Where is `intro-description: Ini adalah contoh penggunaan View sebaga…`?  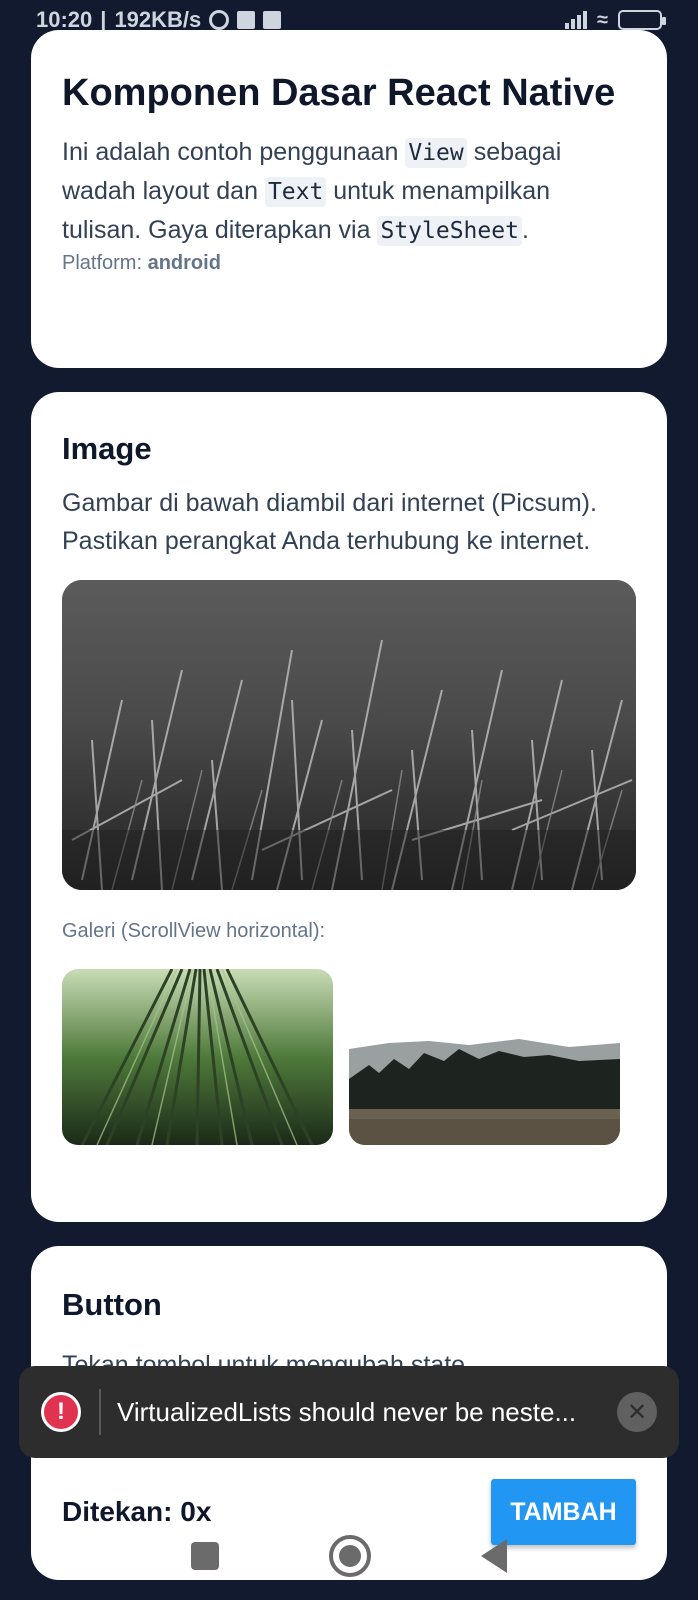 intro-description: Ini adalah contoh penggunaan View sebaga… is located at coordinates (349, 191).